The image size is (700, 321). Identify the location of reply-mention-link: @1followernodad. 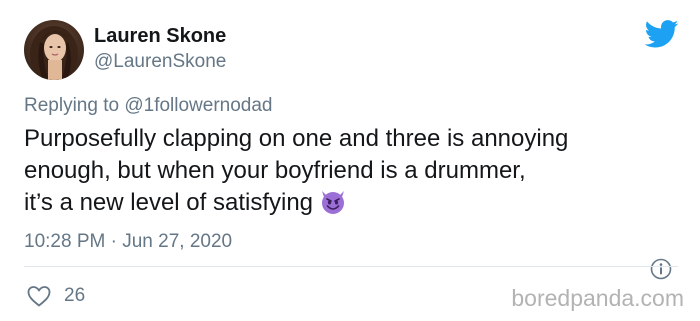
(198, 105).